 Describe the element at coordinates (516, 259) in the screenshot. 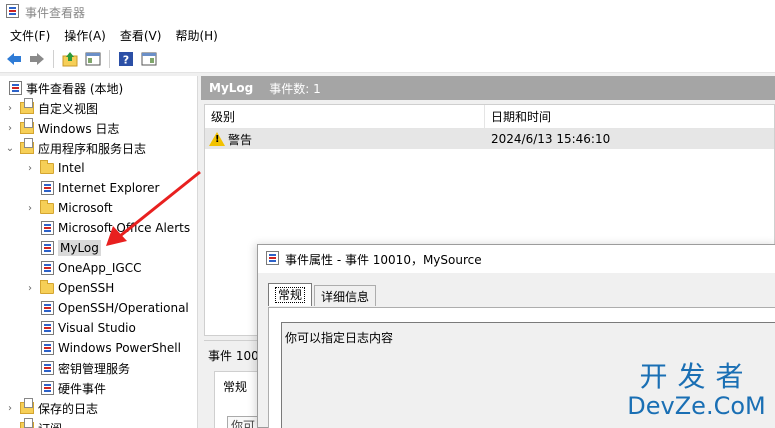

I see `dialog-title-bar: 事件属性 - 事件 10010，MySource` at that location.